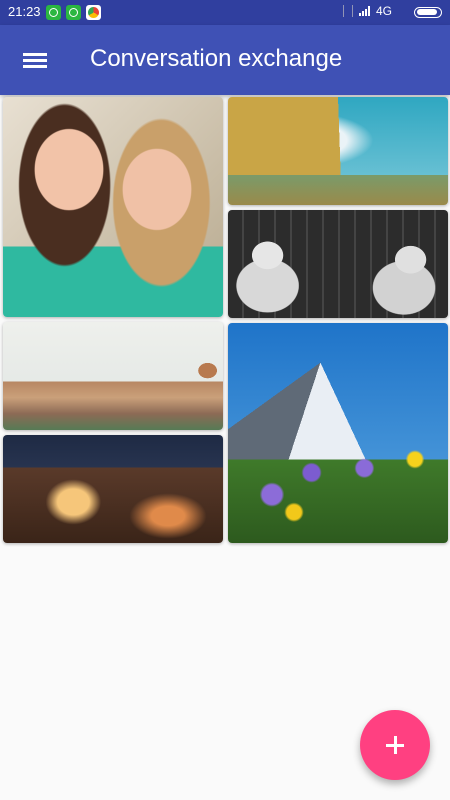 The width and height of the screenshot is (450, 800). What do you see at coordinates (338, 433) in the screenshot?
I see `gallery-image-matterhorn` at bounding box center [338, 433].